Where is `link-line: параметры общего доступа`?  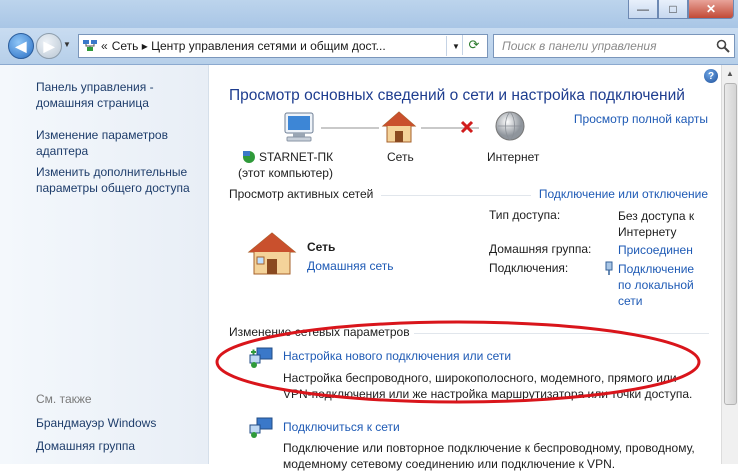
link-line: параметры общего доступа is located at coordinates (113, 188).